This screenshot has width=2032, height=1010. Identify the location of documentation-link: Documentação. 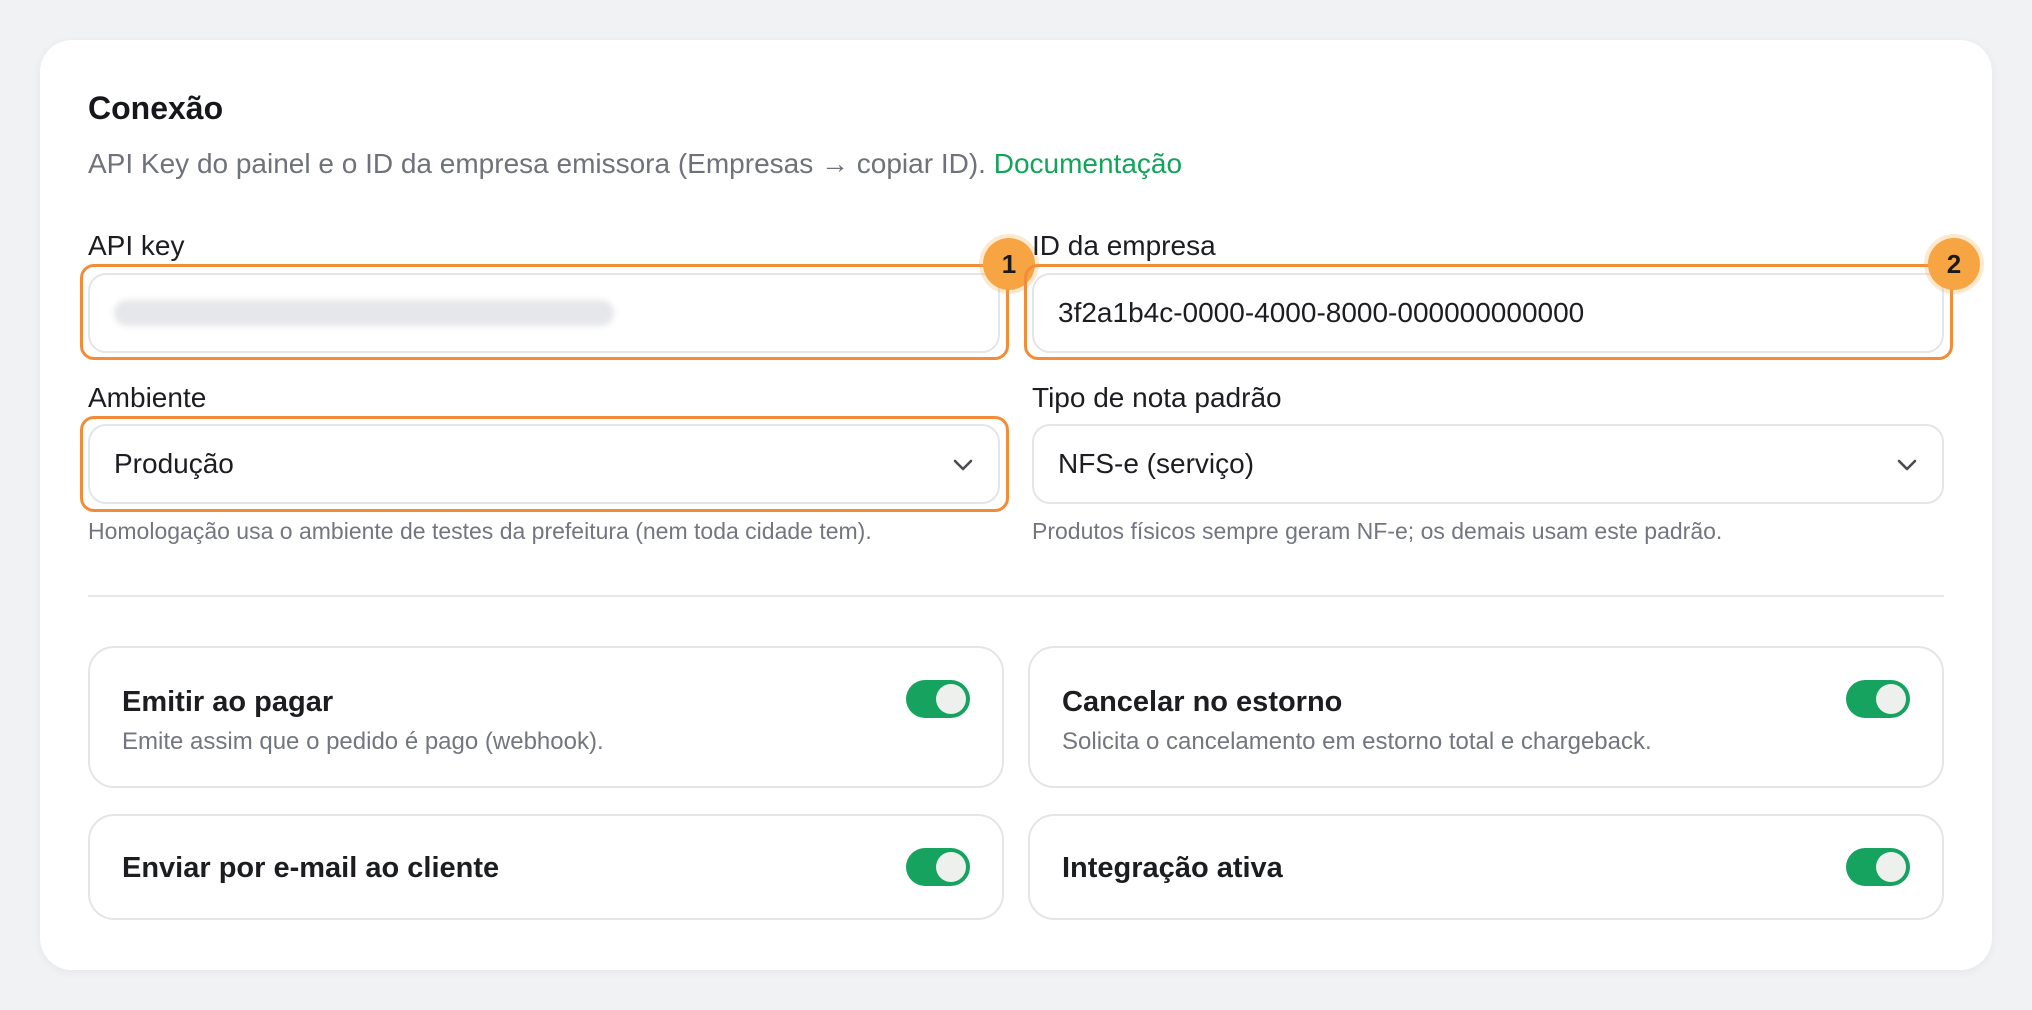
(1088, 163).